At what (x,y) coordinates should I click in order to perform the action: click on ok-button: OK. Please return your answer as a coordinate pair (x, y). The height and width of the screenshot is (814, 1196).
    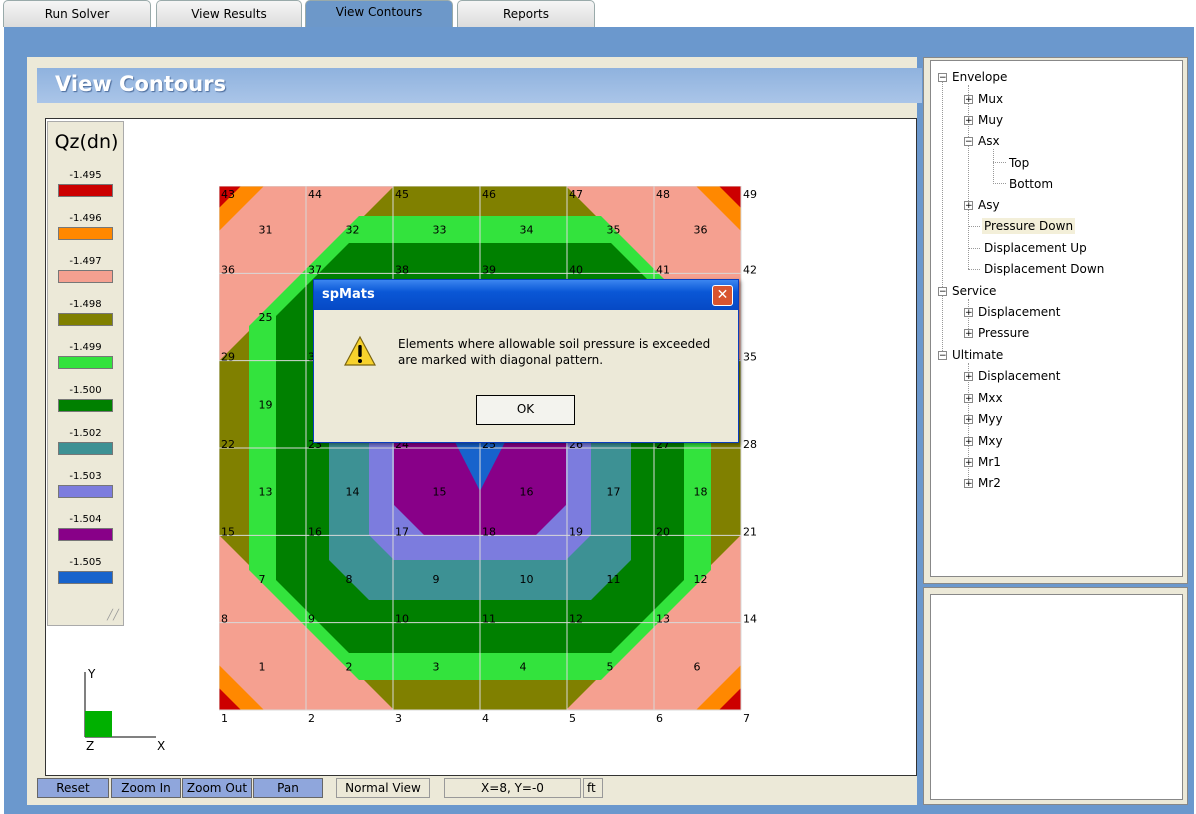
    Looking at the image, I should click on (525, 410).